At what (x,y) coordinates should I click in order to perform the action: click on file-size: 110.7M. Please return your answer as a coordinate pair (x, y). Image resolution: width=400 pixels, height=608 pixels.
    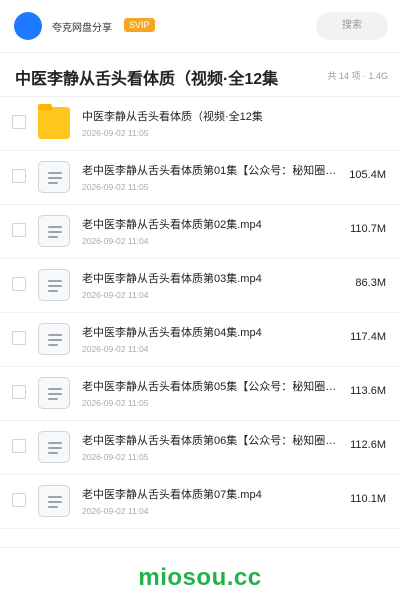
    Looking at the image, I should click on (368, 229).